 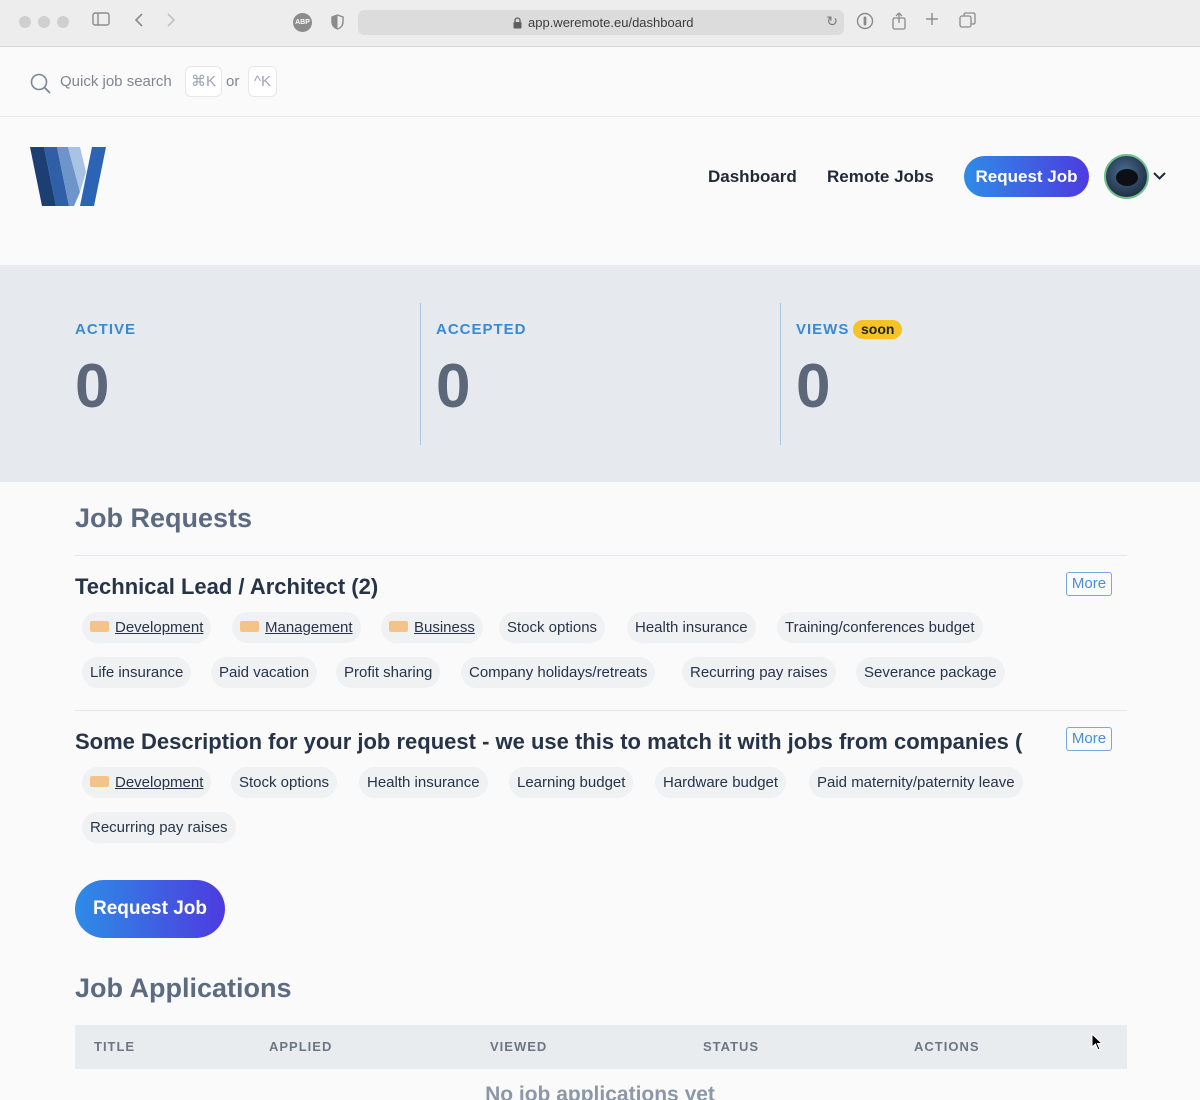 What do you see at coordinates (92, 386) in the screenshot?
I see `stat-active-value: 0` at bounding box center [92, 386].